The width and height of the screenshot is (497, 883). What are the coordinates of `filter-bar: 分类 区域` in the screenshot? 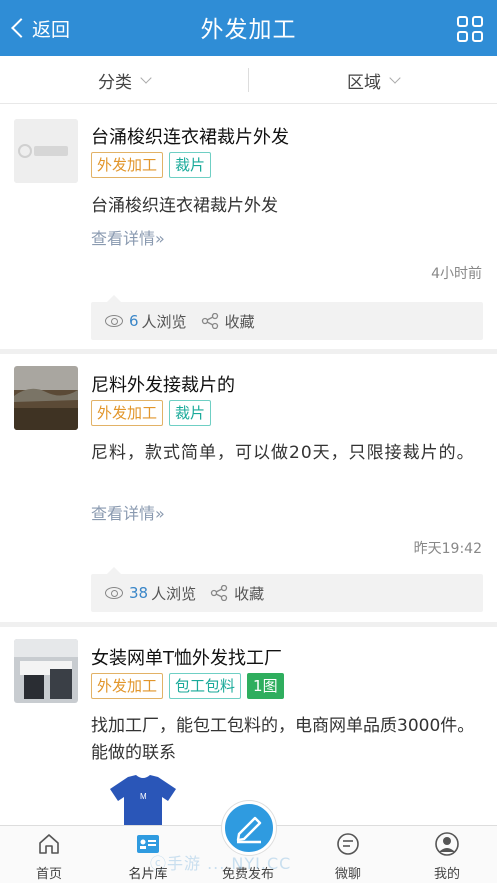 It's located at (248, 80).